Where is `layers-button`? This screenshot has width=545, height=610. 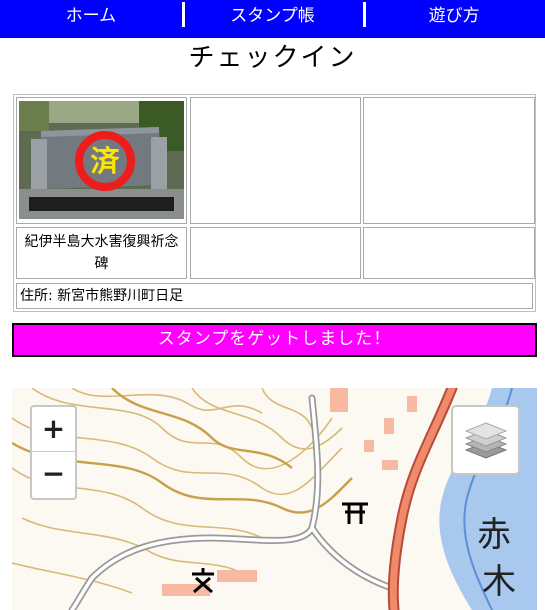
layers-button is located at coordinates (485, 440).